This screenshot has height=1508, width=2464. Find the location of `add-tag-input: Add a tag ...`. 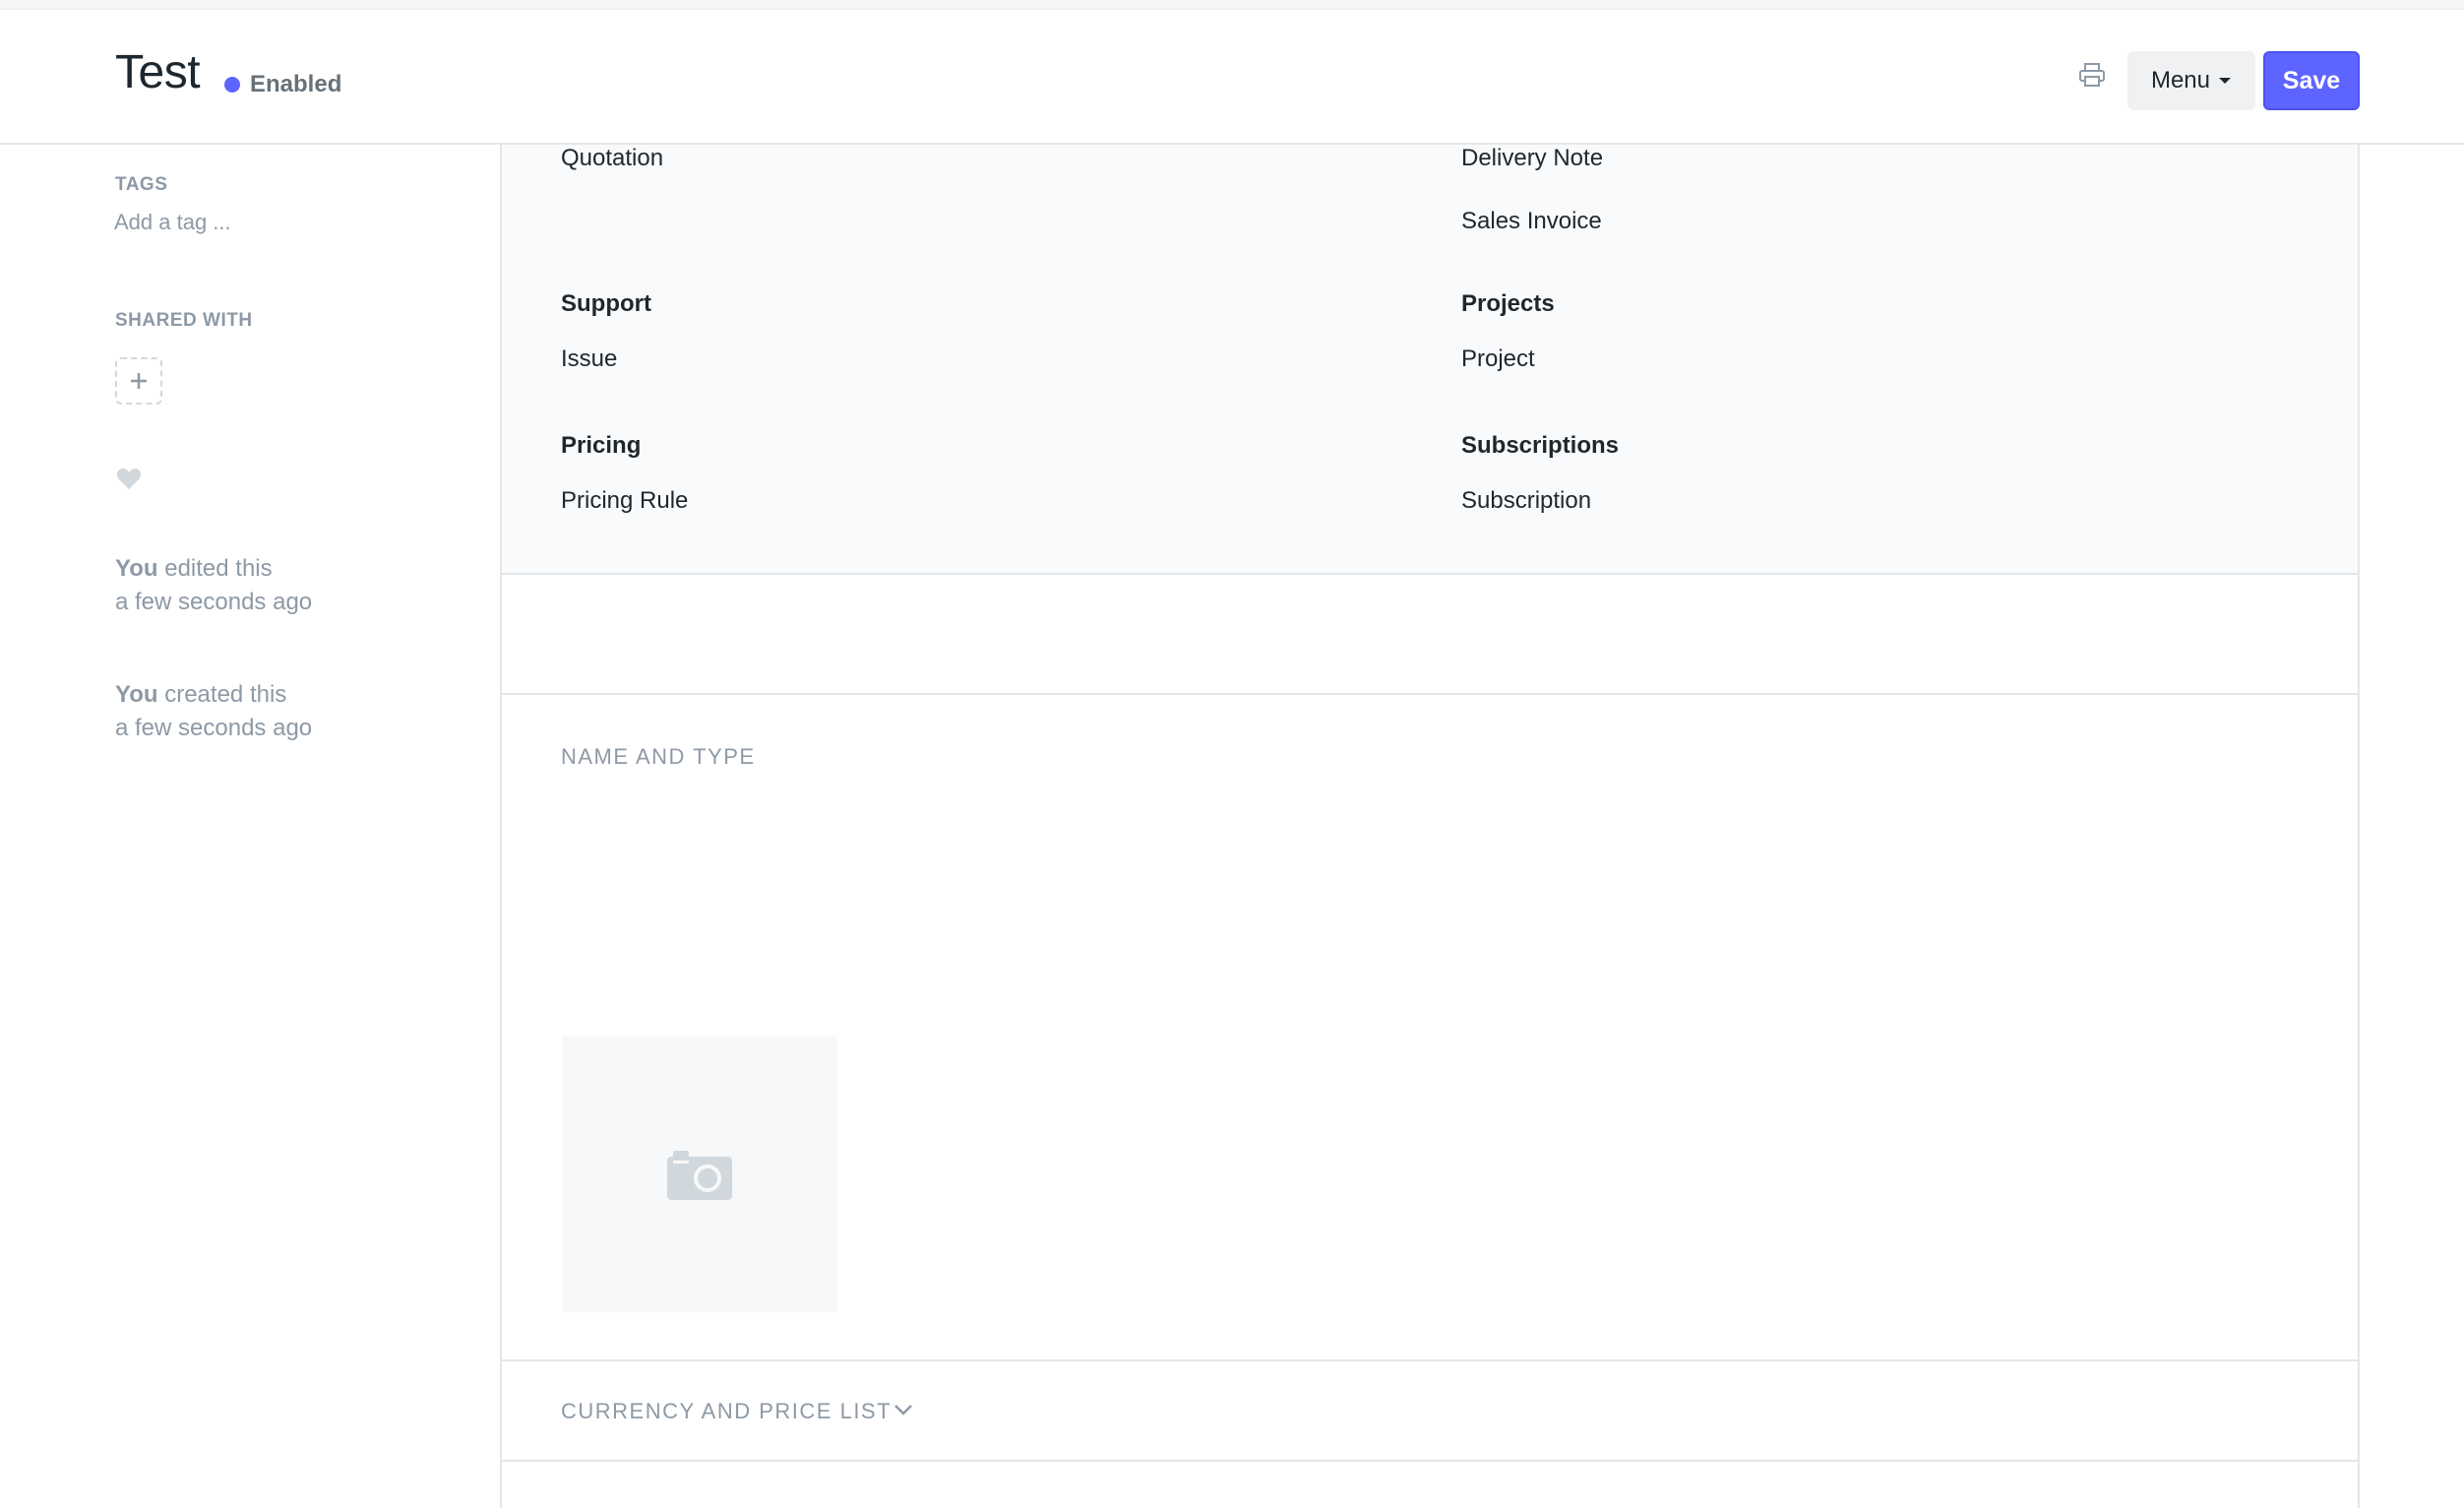

add-tag-input: Add a tag ... is located at coordinates (172, 223).